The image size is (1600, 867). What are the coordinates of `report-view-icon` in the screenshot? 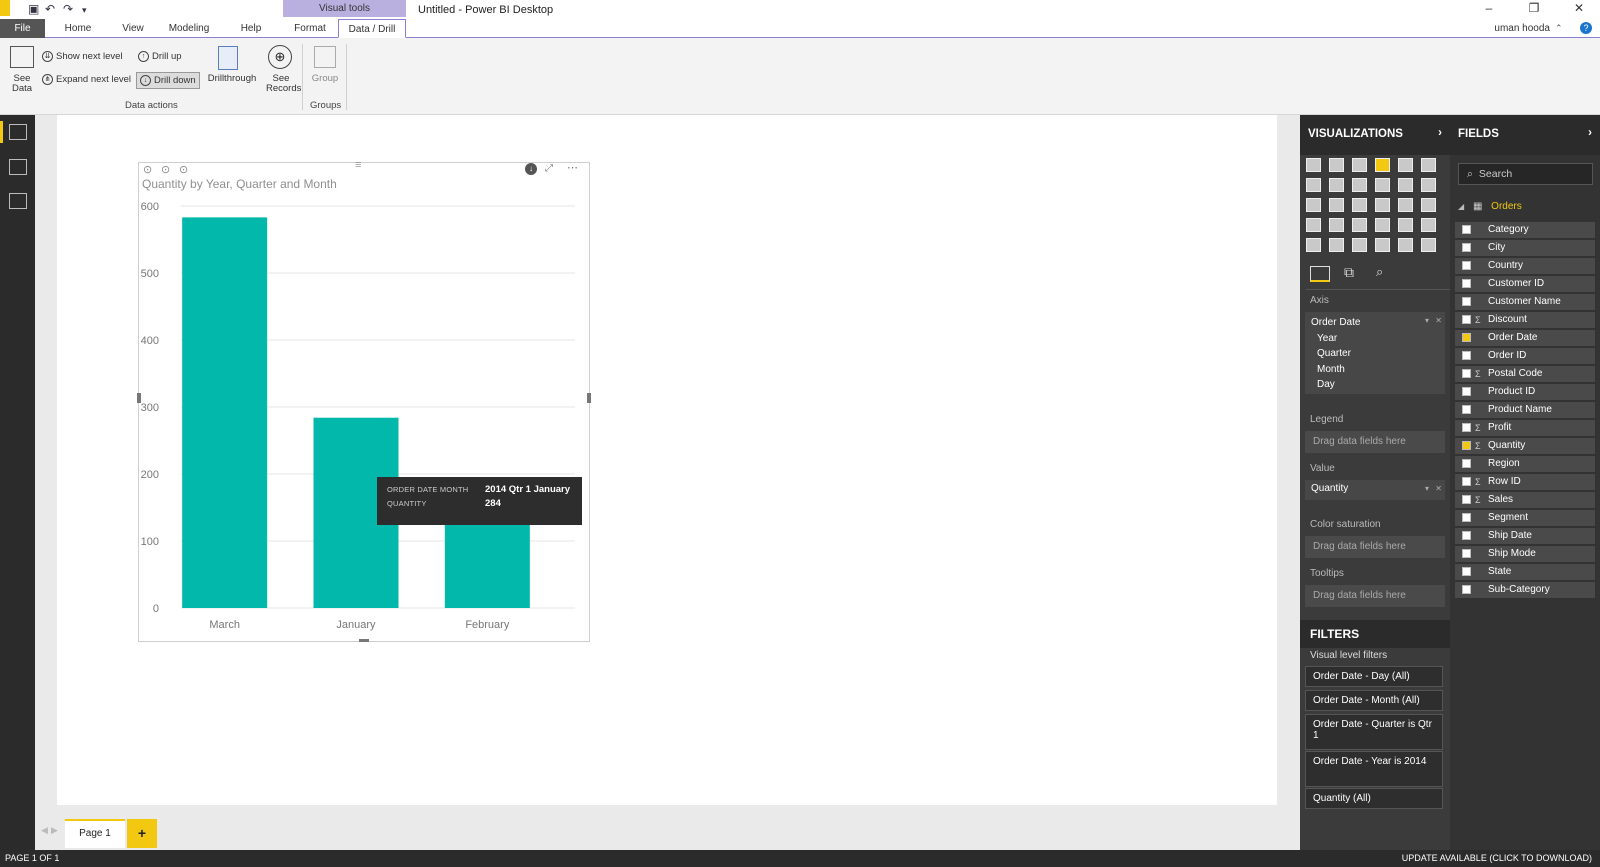 It's located at (18, 132).